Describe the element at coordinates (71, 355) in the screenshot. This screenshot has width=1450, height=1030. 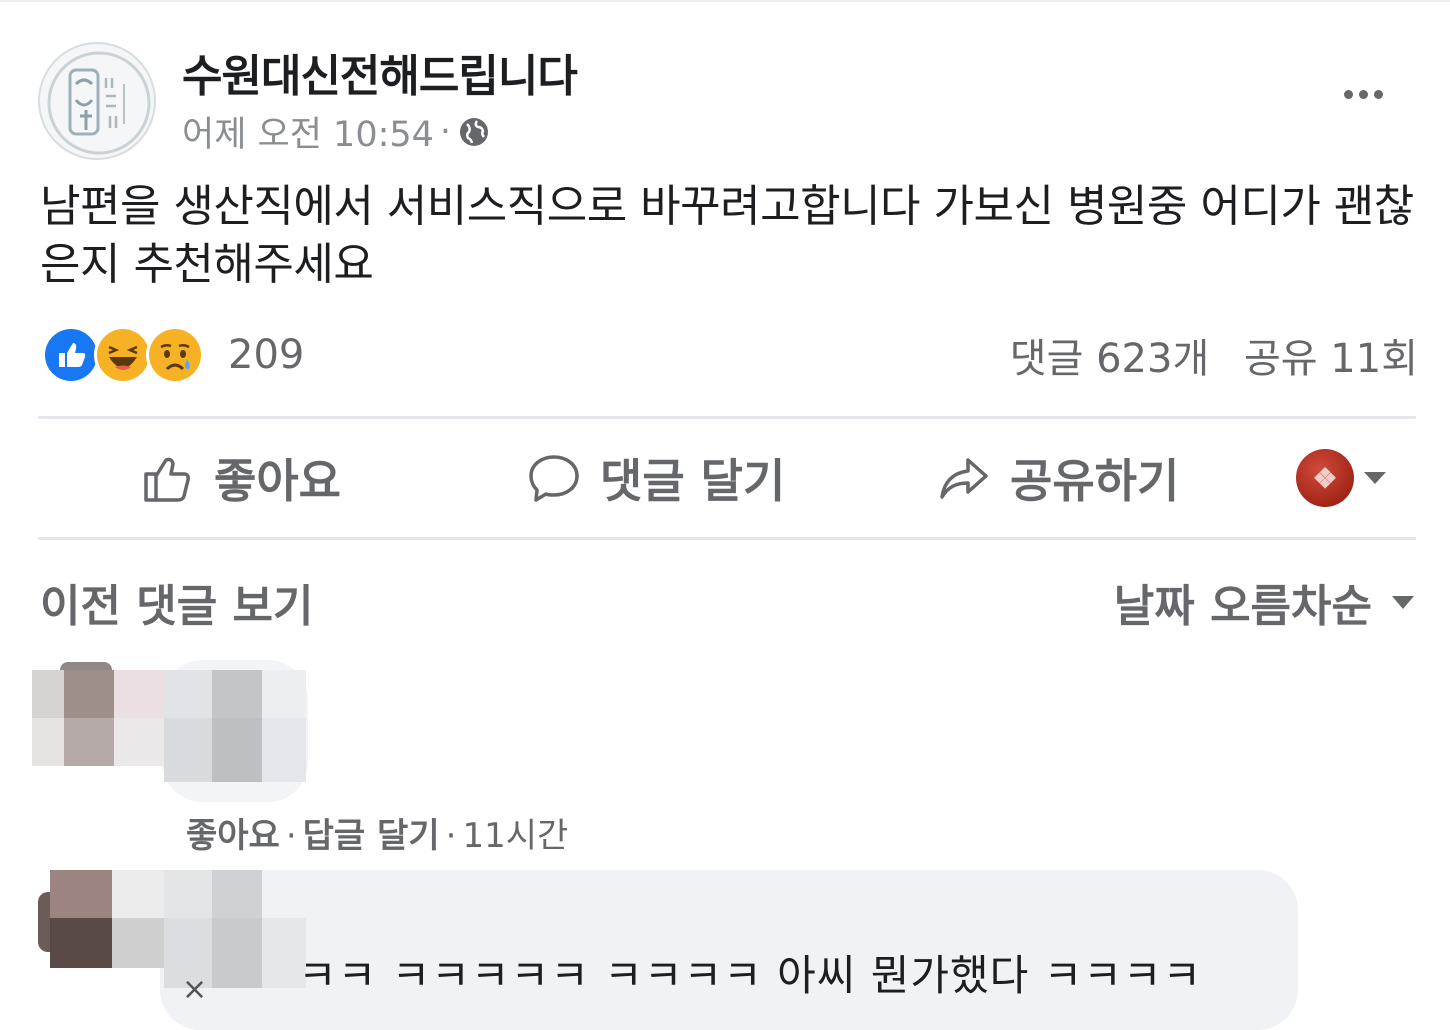
I see `like-reaction-icon` at that location.